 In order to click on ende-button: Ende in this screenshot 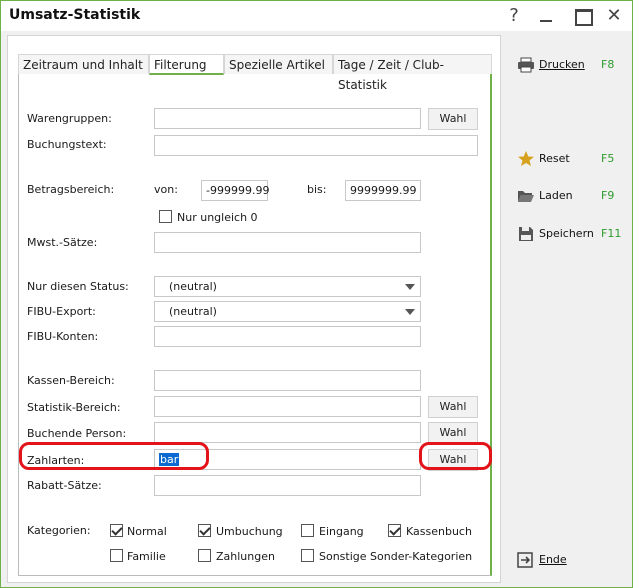, I will do `click(557, 561)`.